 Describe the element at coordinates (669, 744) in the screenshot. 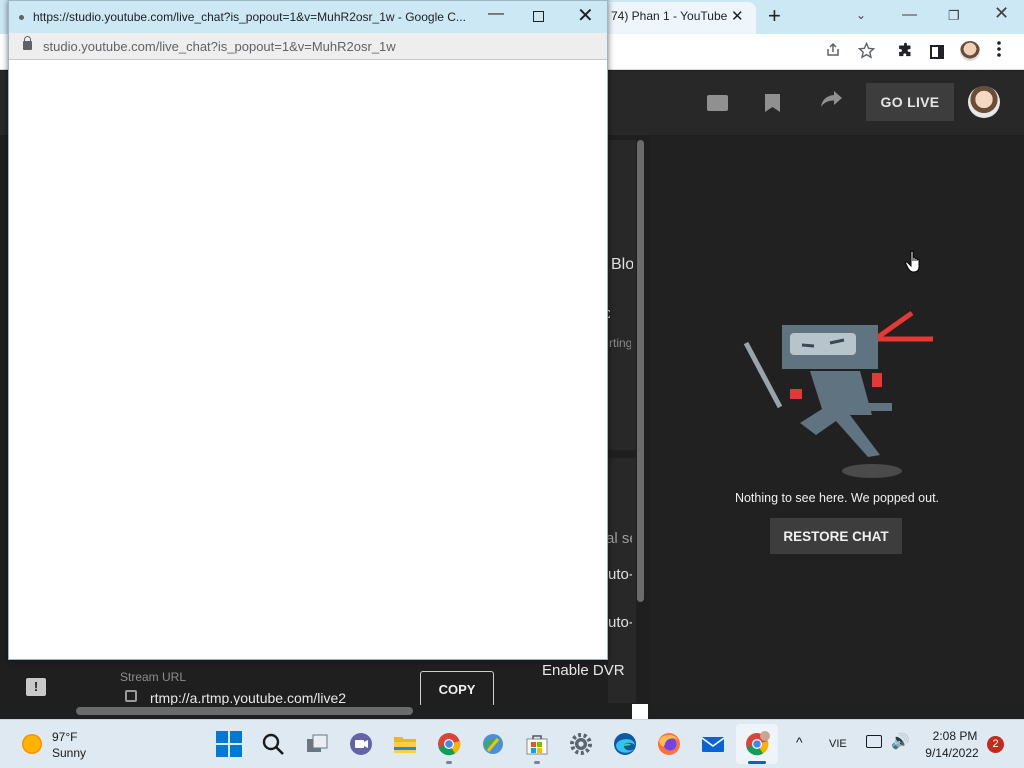

I see `firefox-icon` at that location.